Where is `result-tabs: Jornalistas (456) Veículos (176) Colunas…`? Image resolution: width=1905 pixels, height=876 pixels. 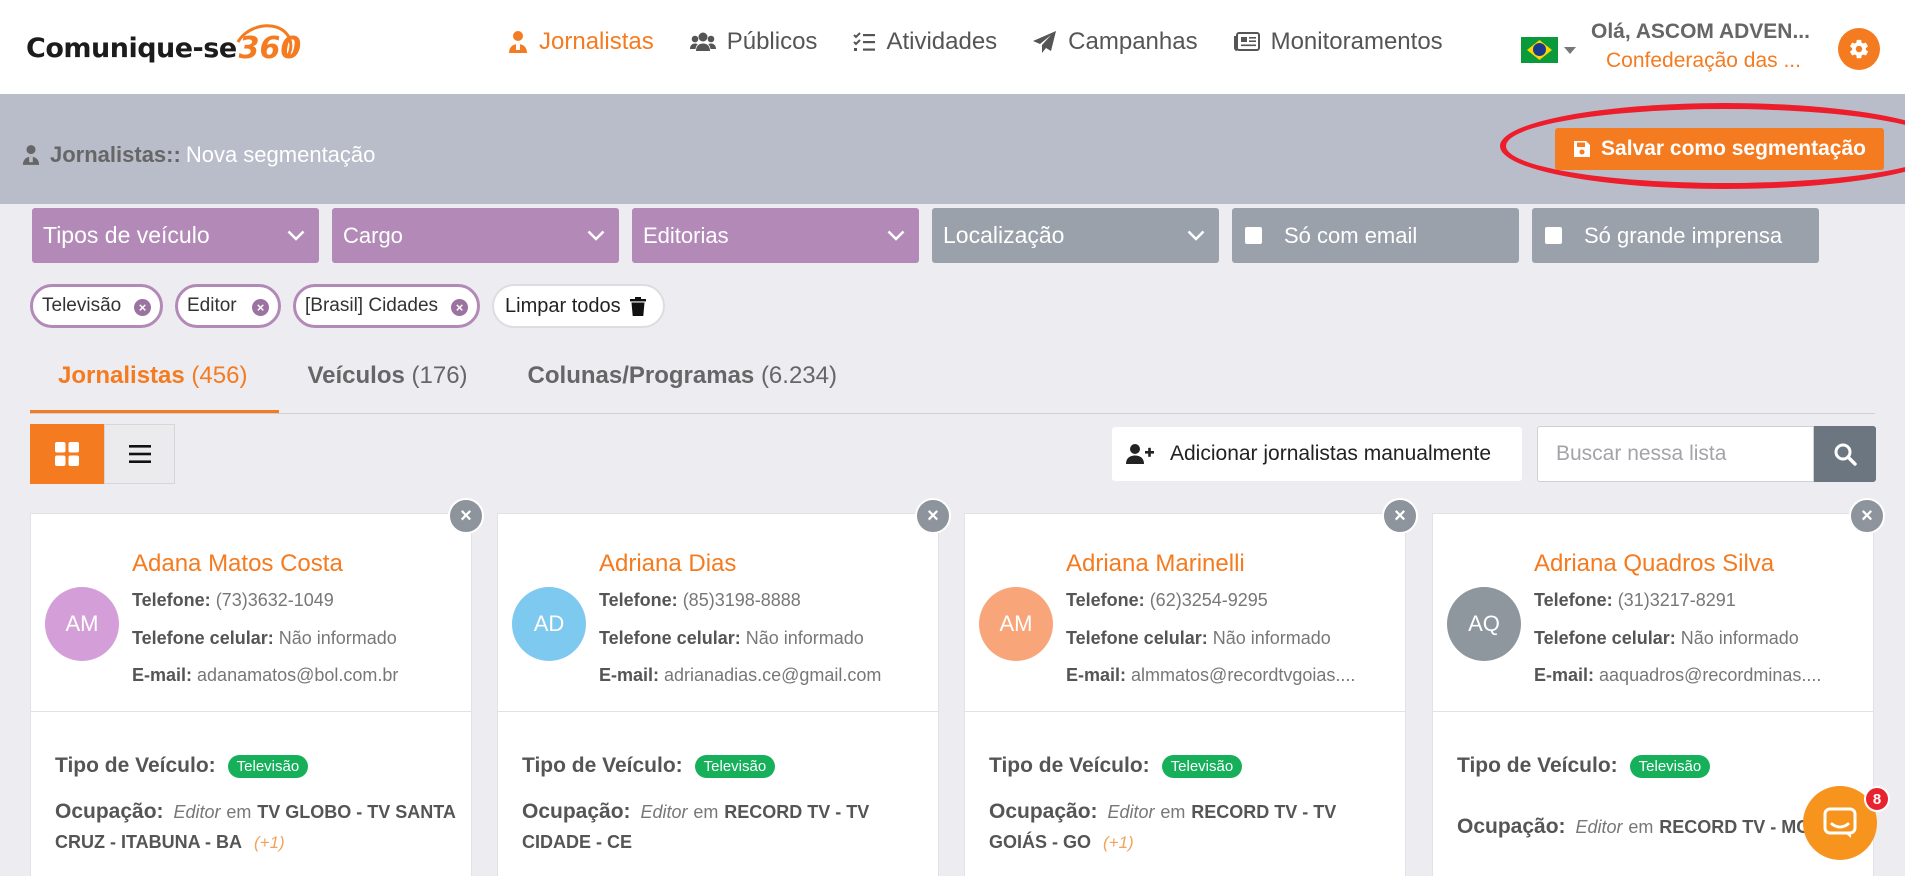
result-tabs: Jornalistas (456) Veículos (176) Colunas… is located at coordinates (463, 386).